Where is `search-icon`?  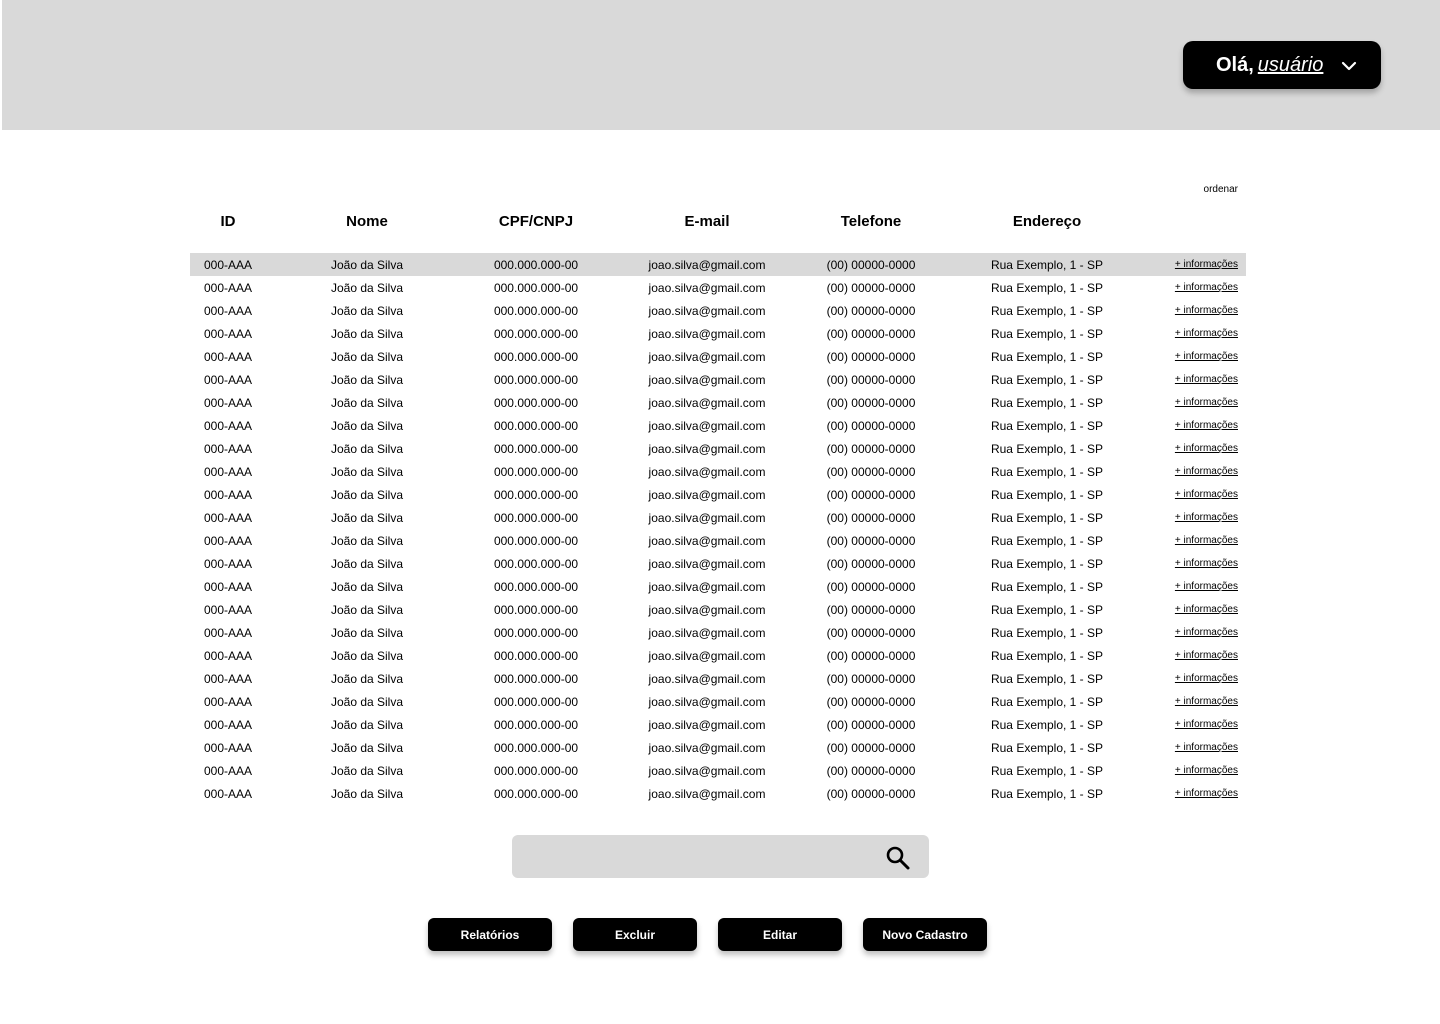 search-icon is located at coordinates (898, 858).